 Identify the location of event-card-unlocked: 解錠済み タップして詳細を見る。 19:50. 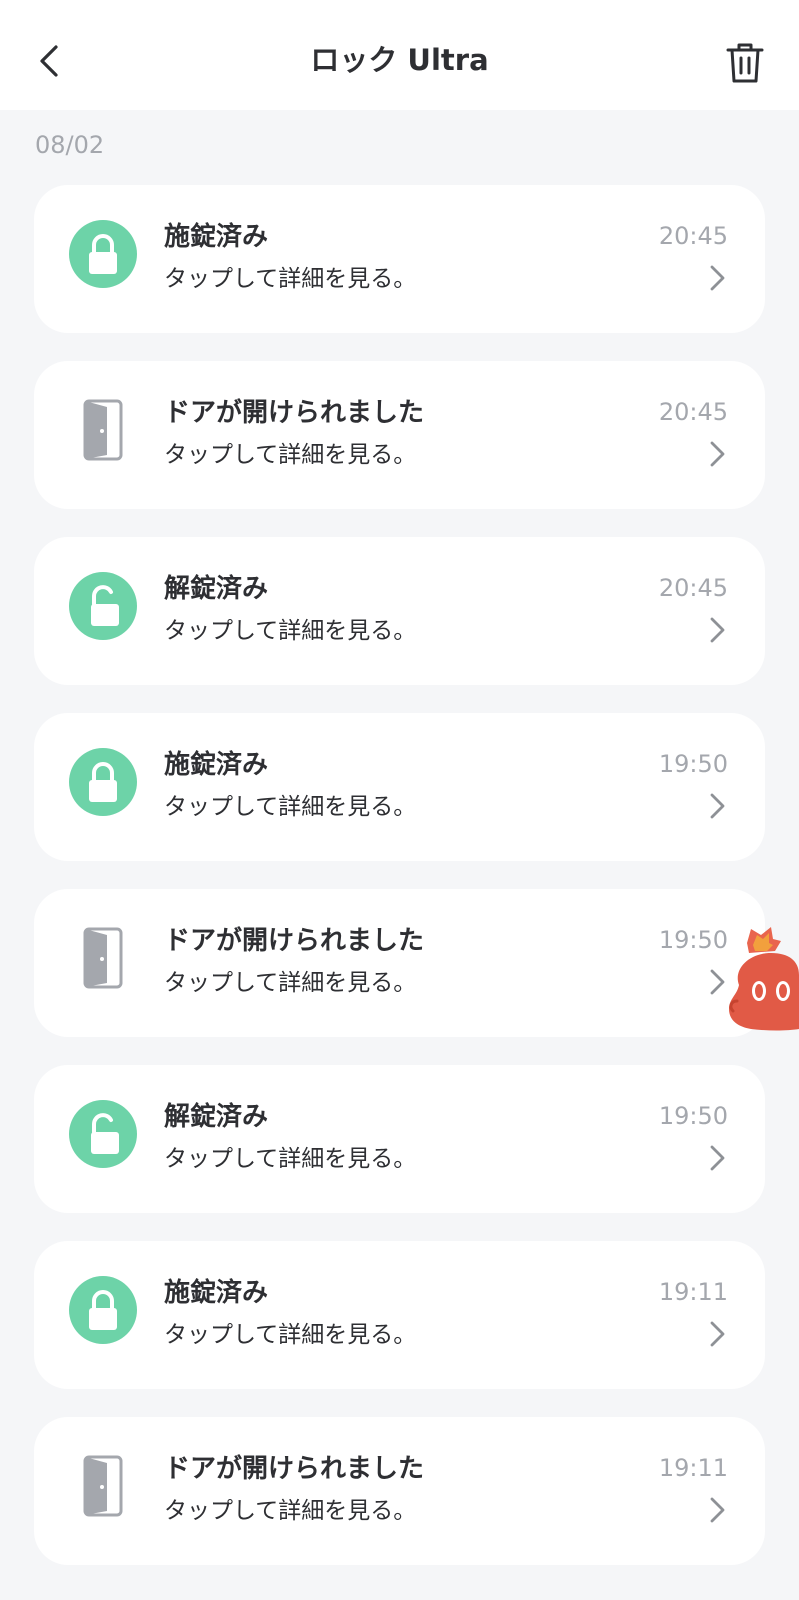
(399, 1139).